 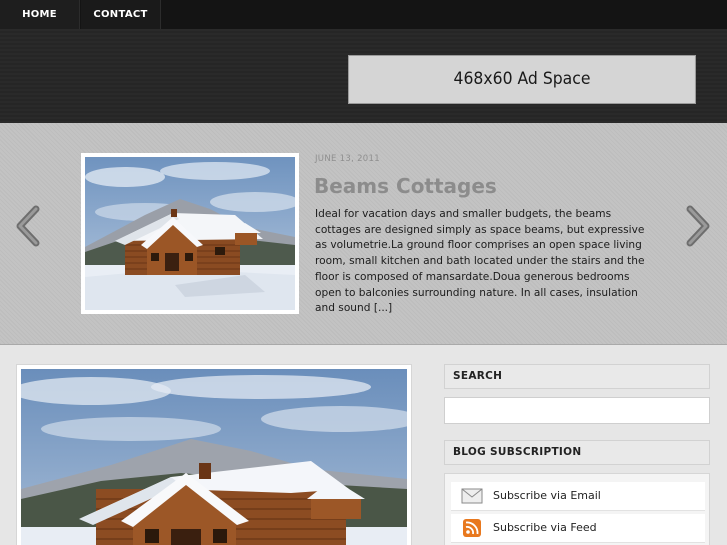 I want to click on envelope-icon, so click(x=472, y=496).